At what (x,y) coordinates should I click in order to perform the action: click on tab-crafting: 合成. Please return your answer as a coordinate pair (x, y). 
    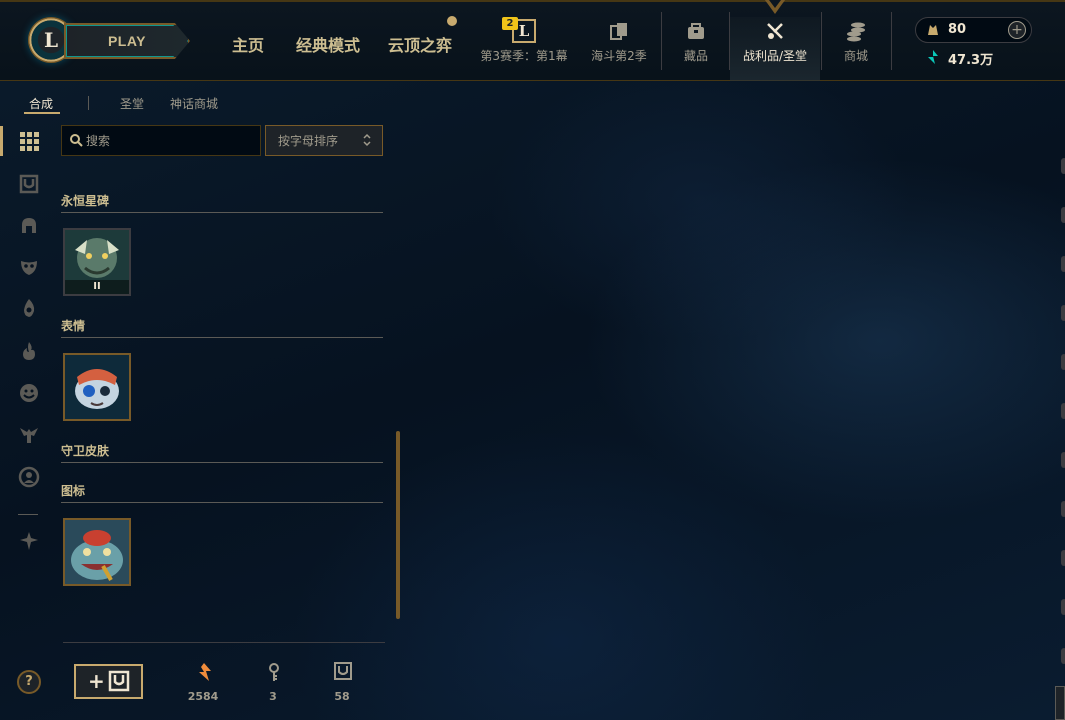
    Looking at the image, I should click on (41, 103).